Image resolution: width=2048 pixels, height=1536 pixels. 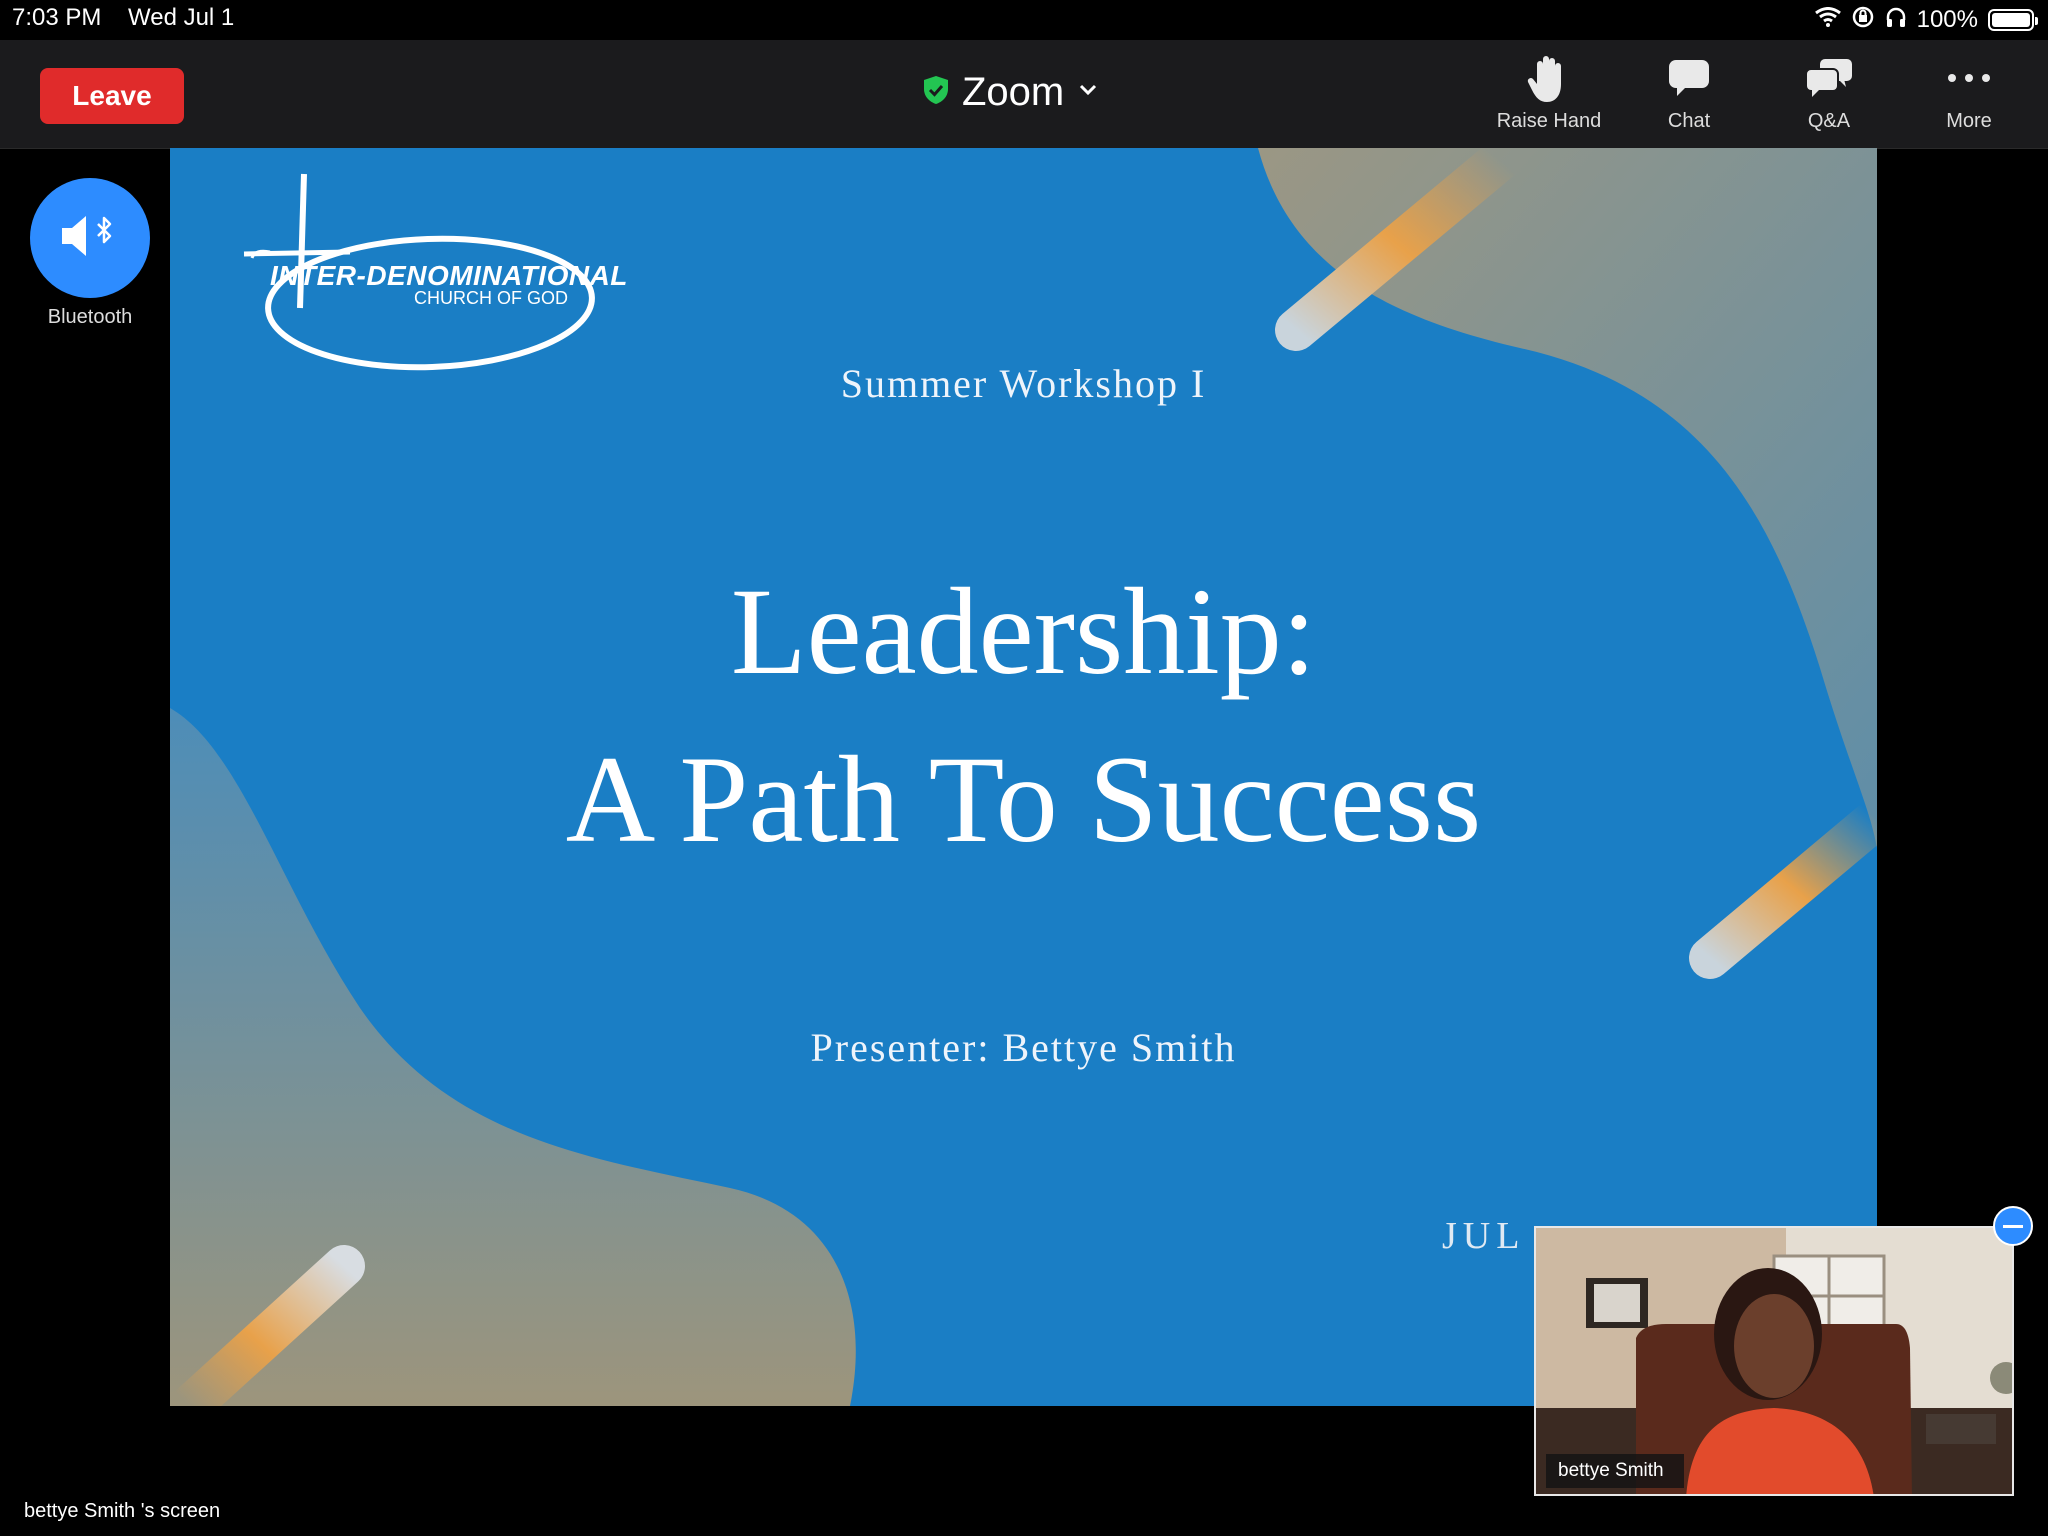 I want to click on qa-label: Q&A, so click(x=1829, y=121).